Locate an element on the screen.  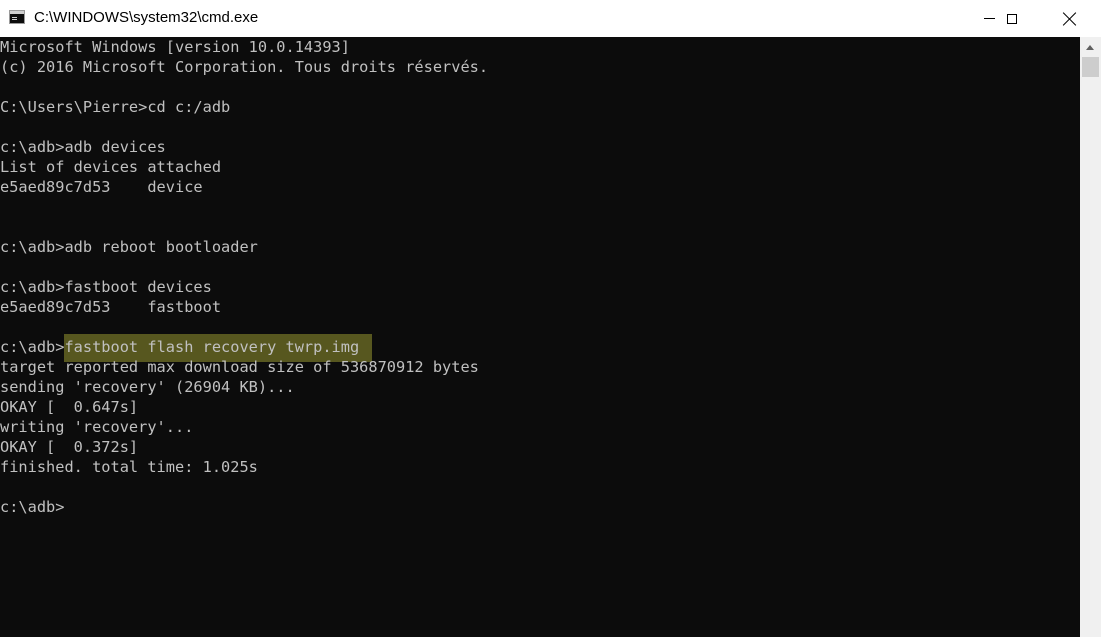
title-bar: C:\WINDOWS\system32\cmd.exe is located at coordinates (550, 19).